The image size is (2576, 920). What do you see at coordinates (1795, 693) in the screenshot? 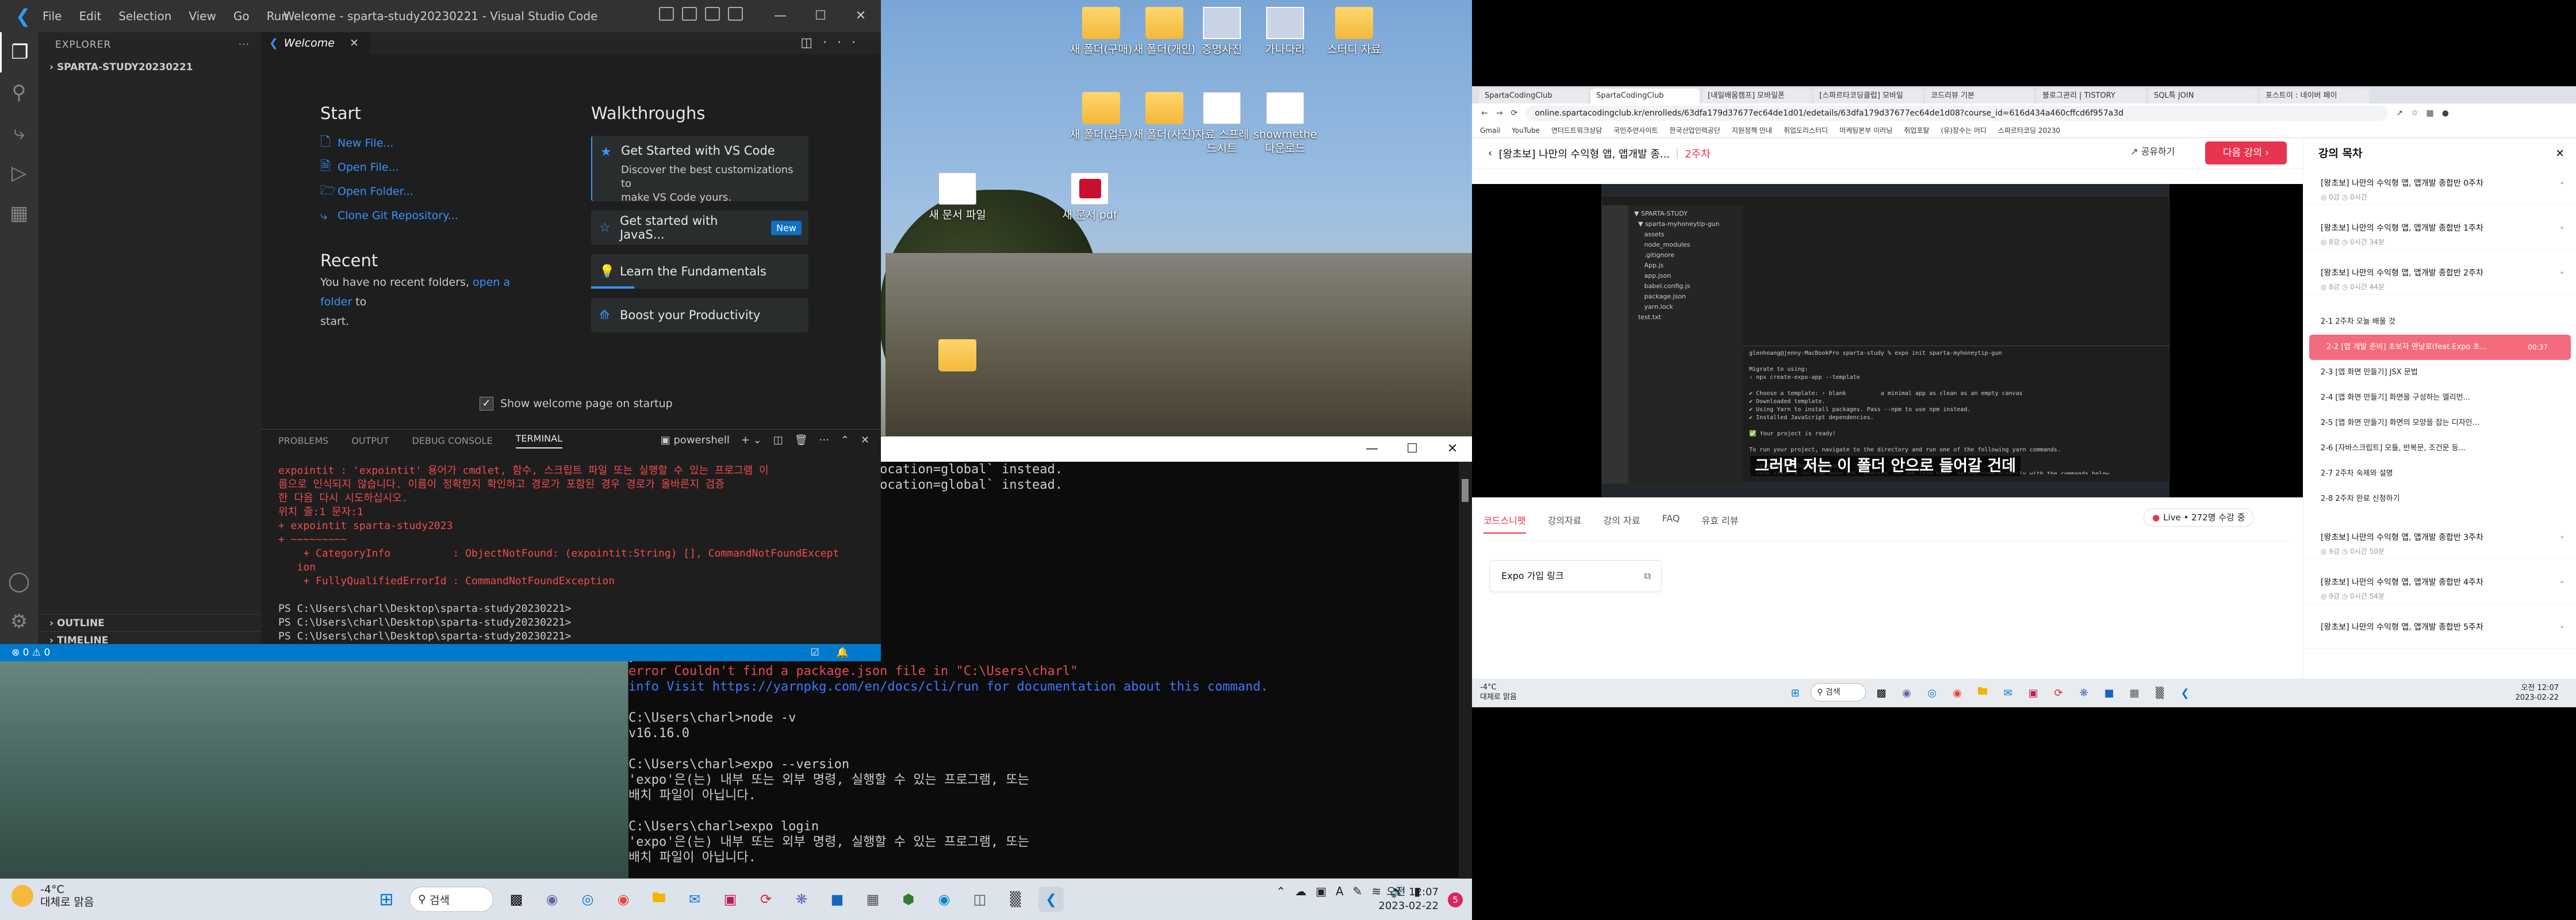
I see `windows-start-icon: ⊞` at bounding box center [1795, 693].